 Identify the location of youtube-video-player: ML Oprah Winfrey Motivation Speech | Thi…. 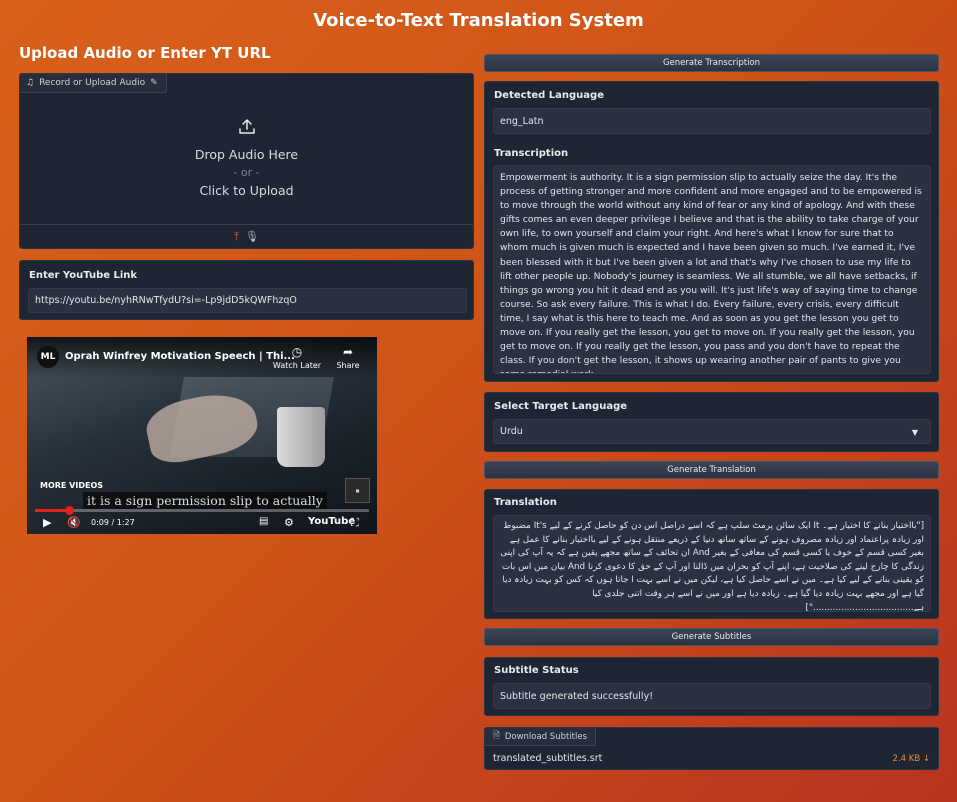
(202, 435).